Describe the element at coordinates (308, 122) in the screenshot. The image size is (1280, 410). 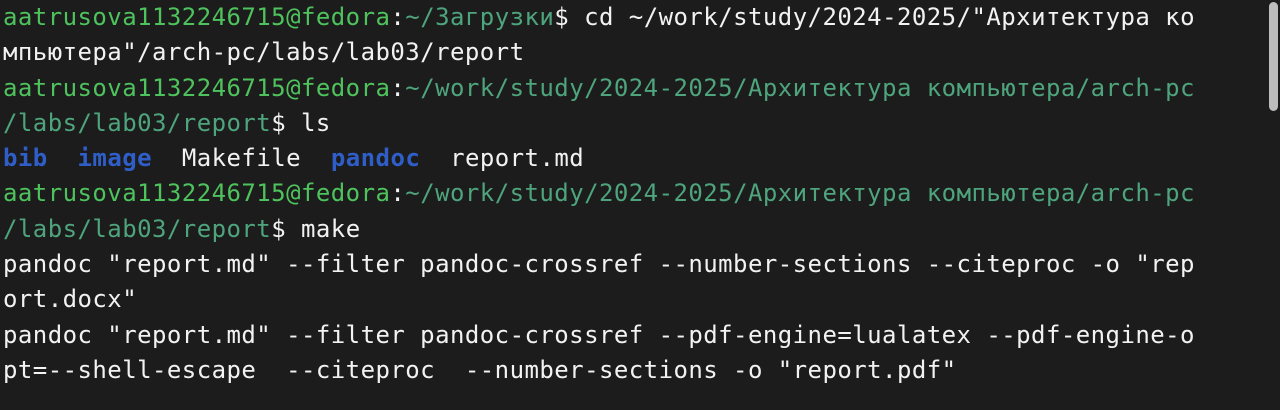
I see `command-text: ls` at that location.